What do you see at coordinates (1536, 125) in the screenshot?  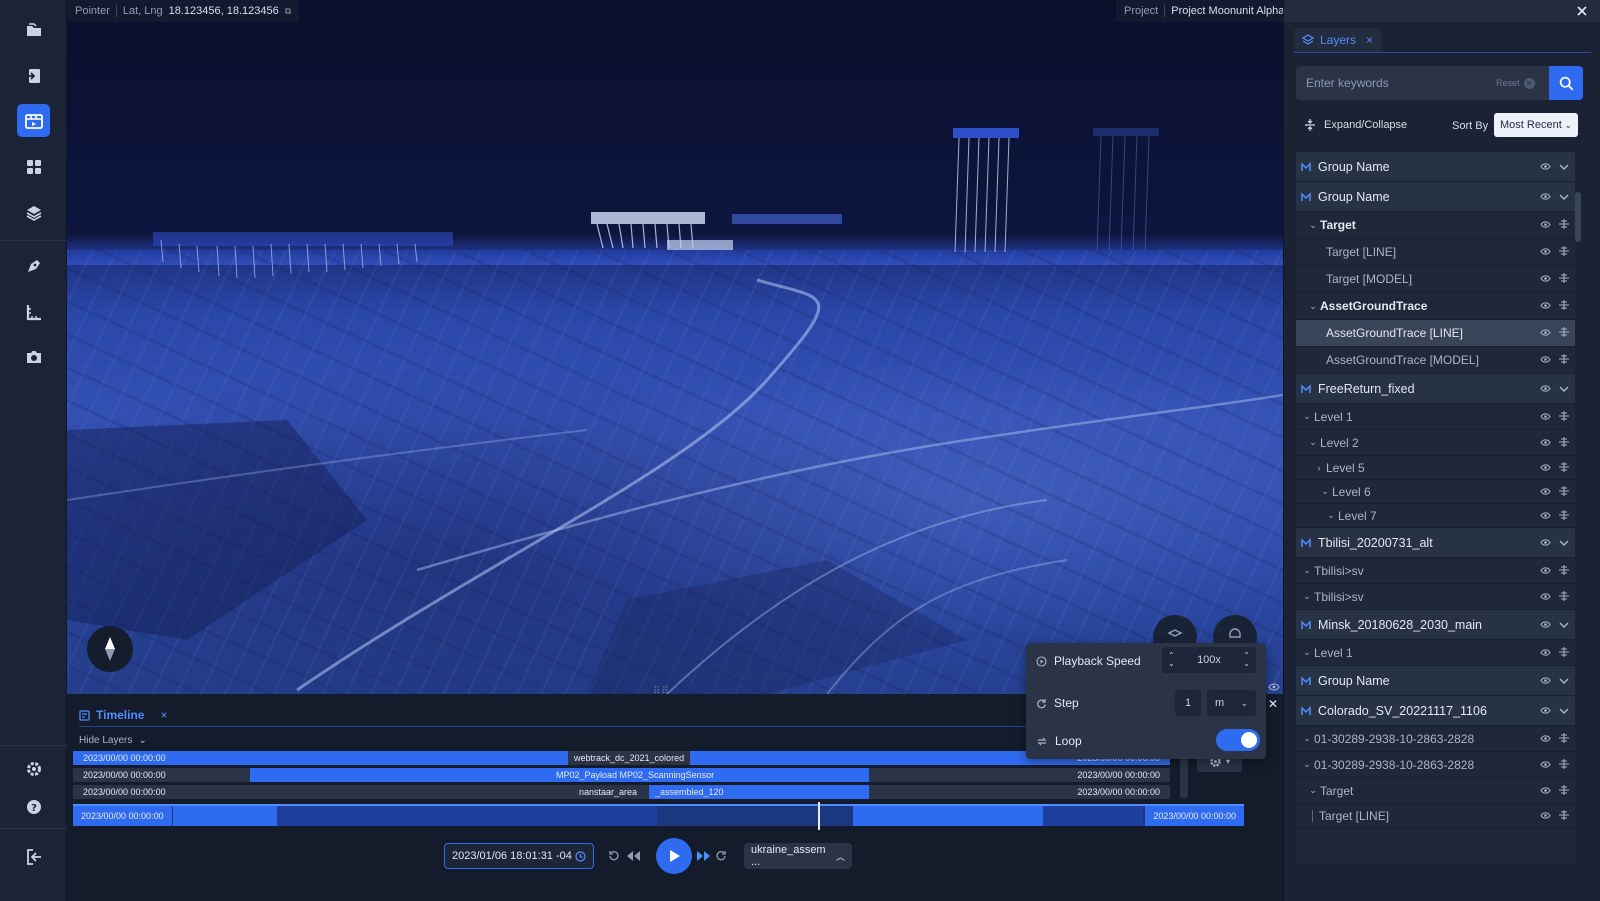 I see `sort-select: Most Recent ⌄` at bounding box center [1536, 125].